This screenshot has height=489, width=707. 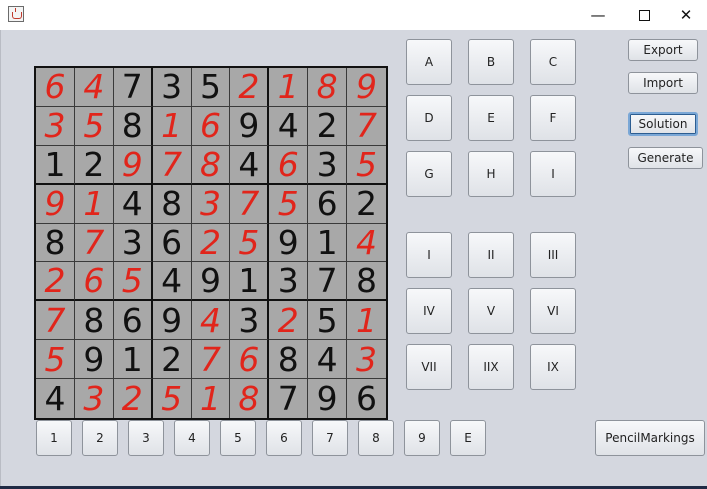 What do you see at coordinates (553, 255) in the screenshot?
I see `roman-button-iii: III` at bounding box center [553, 255].